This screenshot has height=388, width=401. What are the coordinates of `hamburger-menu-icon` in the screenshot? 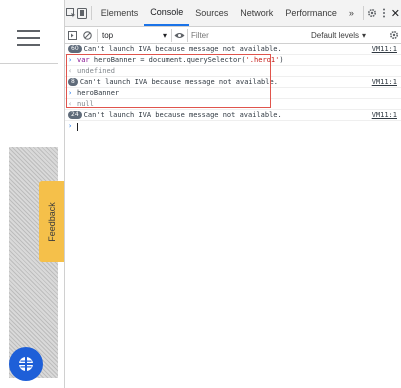 It's located at (28, 38).